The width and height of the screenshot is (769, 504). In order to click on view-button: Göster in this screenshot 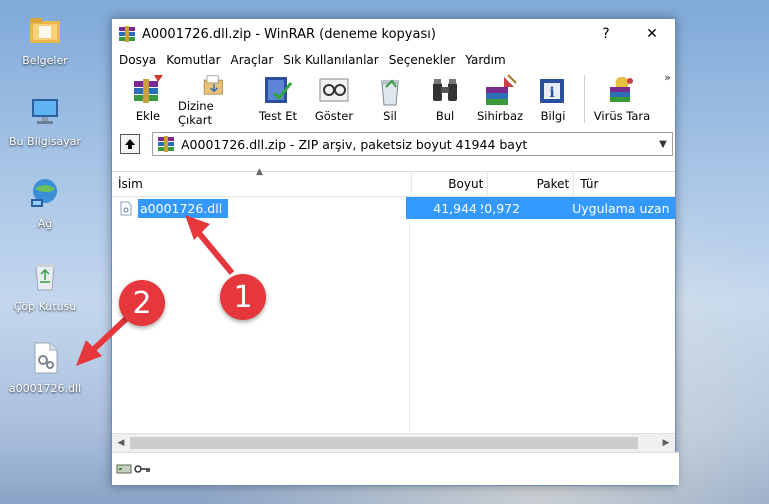, I will do `click(334, 99)`.